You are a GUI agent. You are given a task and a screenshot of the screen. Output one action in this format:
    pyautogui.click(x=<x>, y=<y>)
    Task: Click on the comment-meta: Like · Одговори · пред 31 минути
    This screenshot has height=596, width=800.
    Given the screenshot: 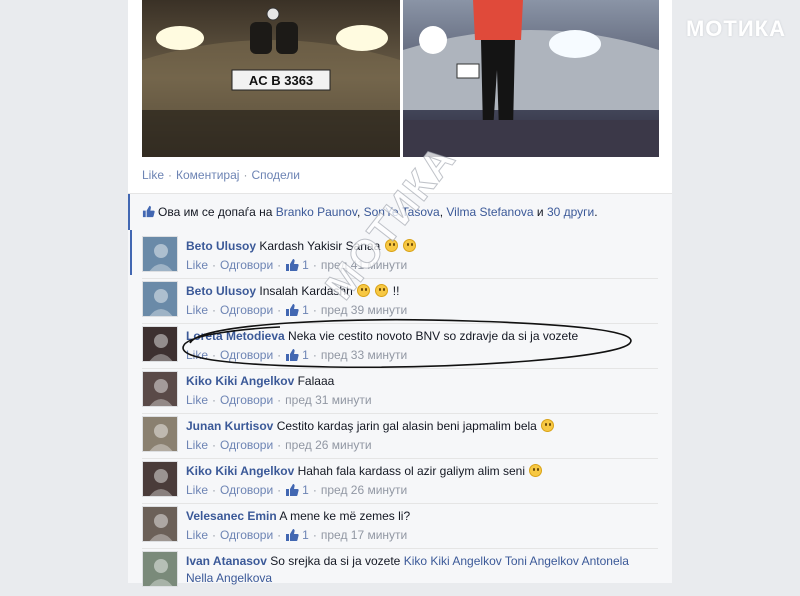 What is the action you would take?
    pyautogui.click(x=421, y=400)
    